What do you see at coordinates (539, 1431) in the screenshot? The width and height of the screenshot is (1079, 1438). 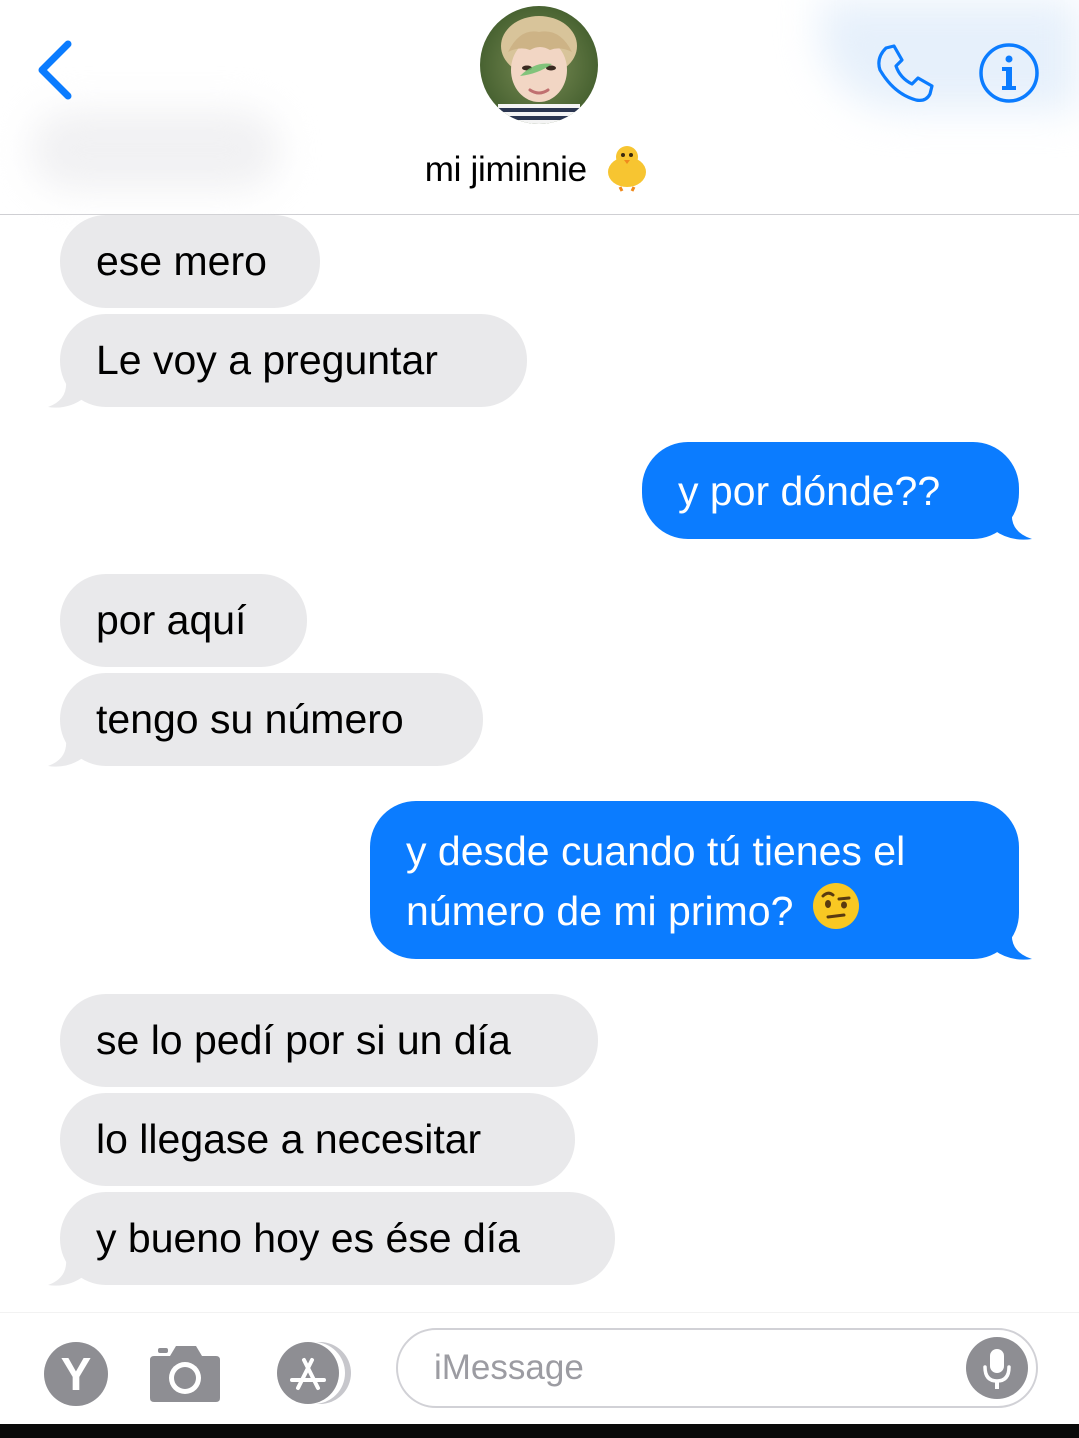 I see `bottom-edge` at bounding box center [539, 1431].